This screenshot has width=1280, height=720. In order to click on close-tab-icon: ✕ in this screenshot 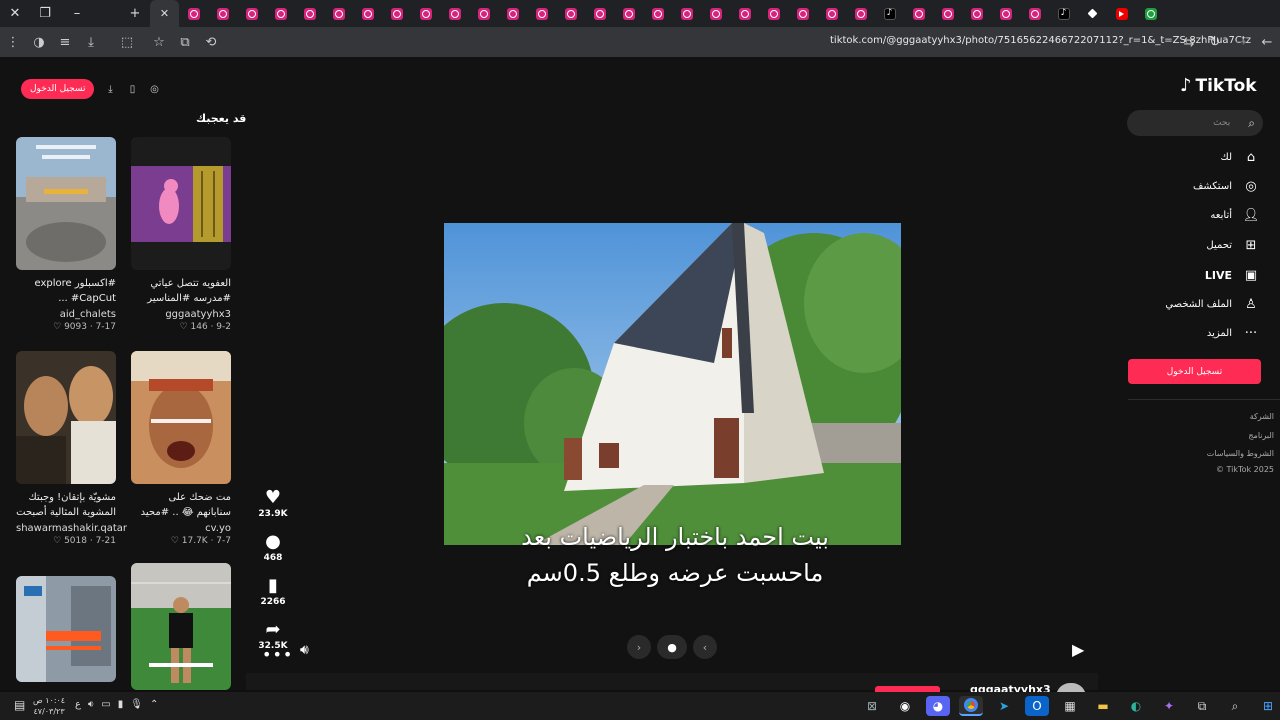, I will do `click(164, 13)`.